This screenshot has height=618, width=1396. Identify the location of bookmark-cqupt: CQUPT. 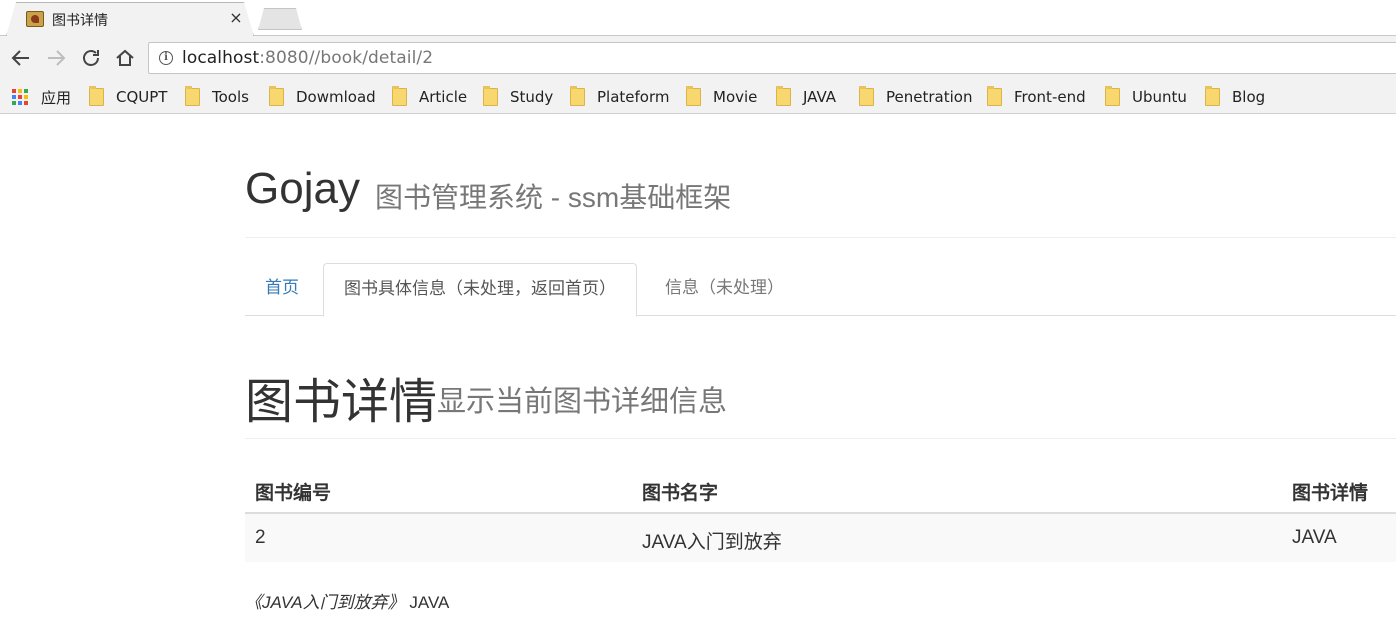
(128, 97).